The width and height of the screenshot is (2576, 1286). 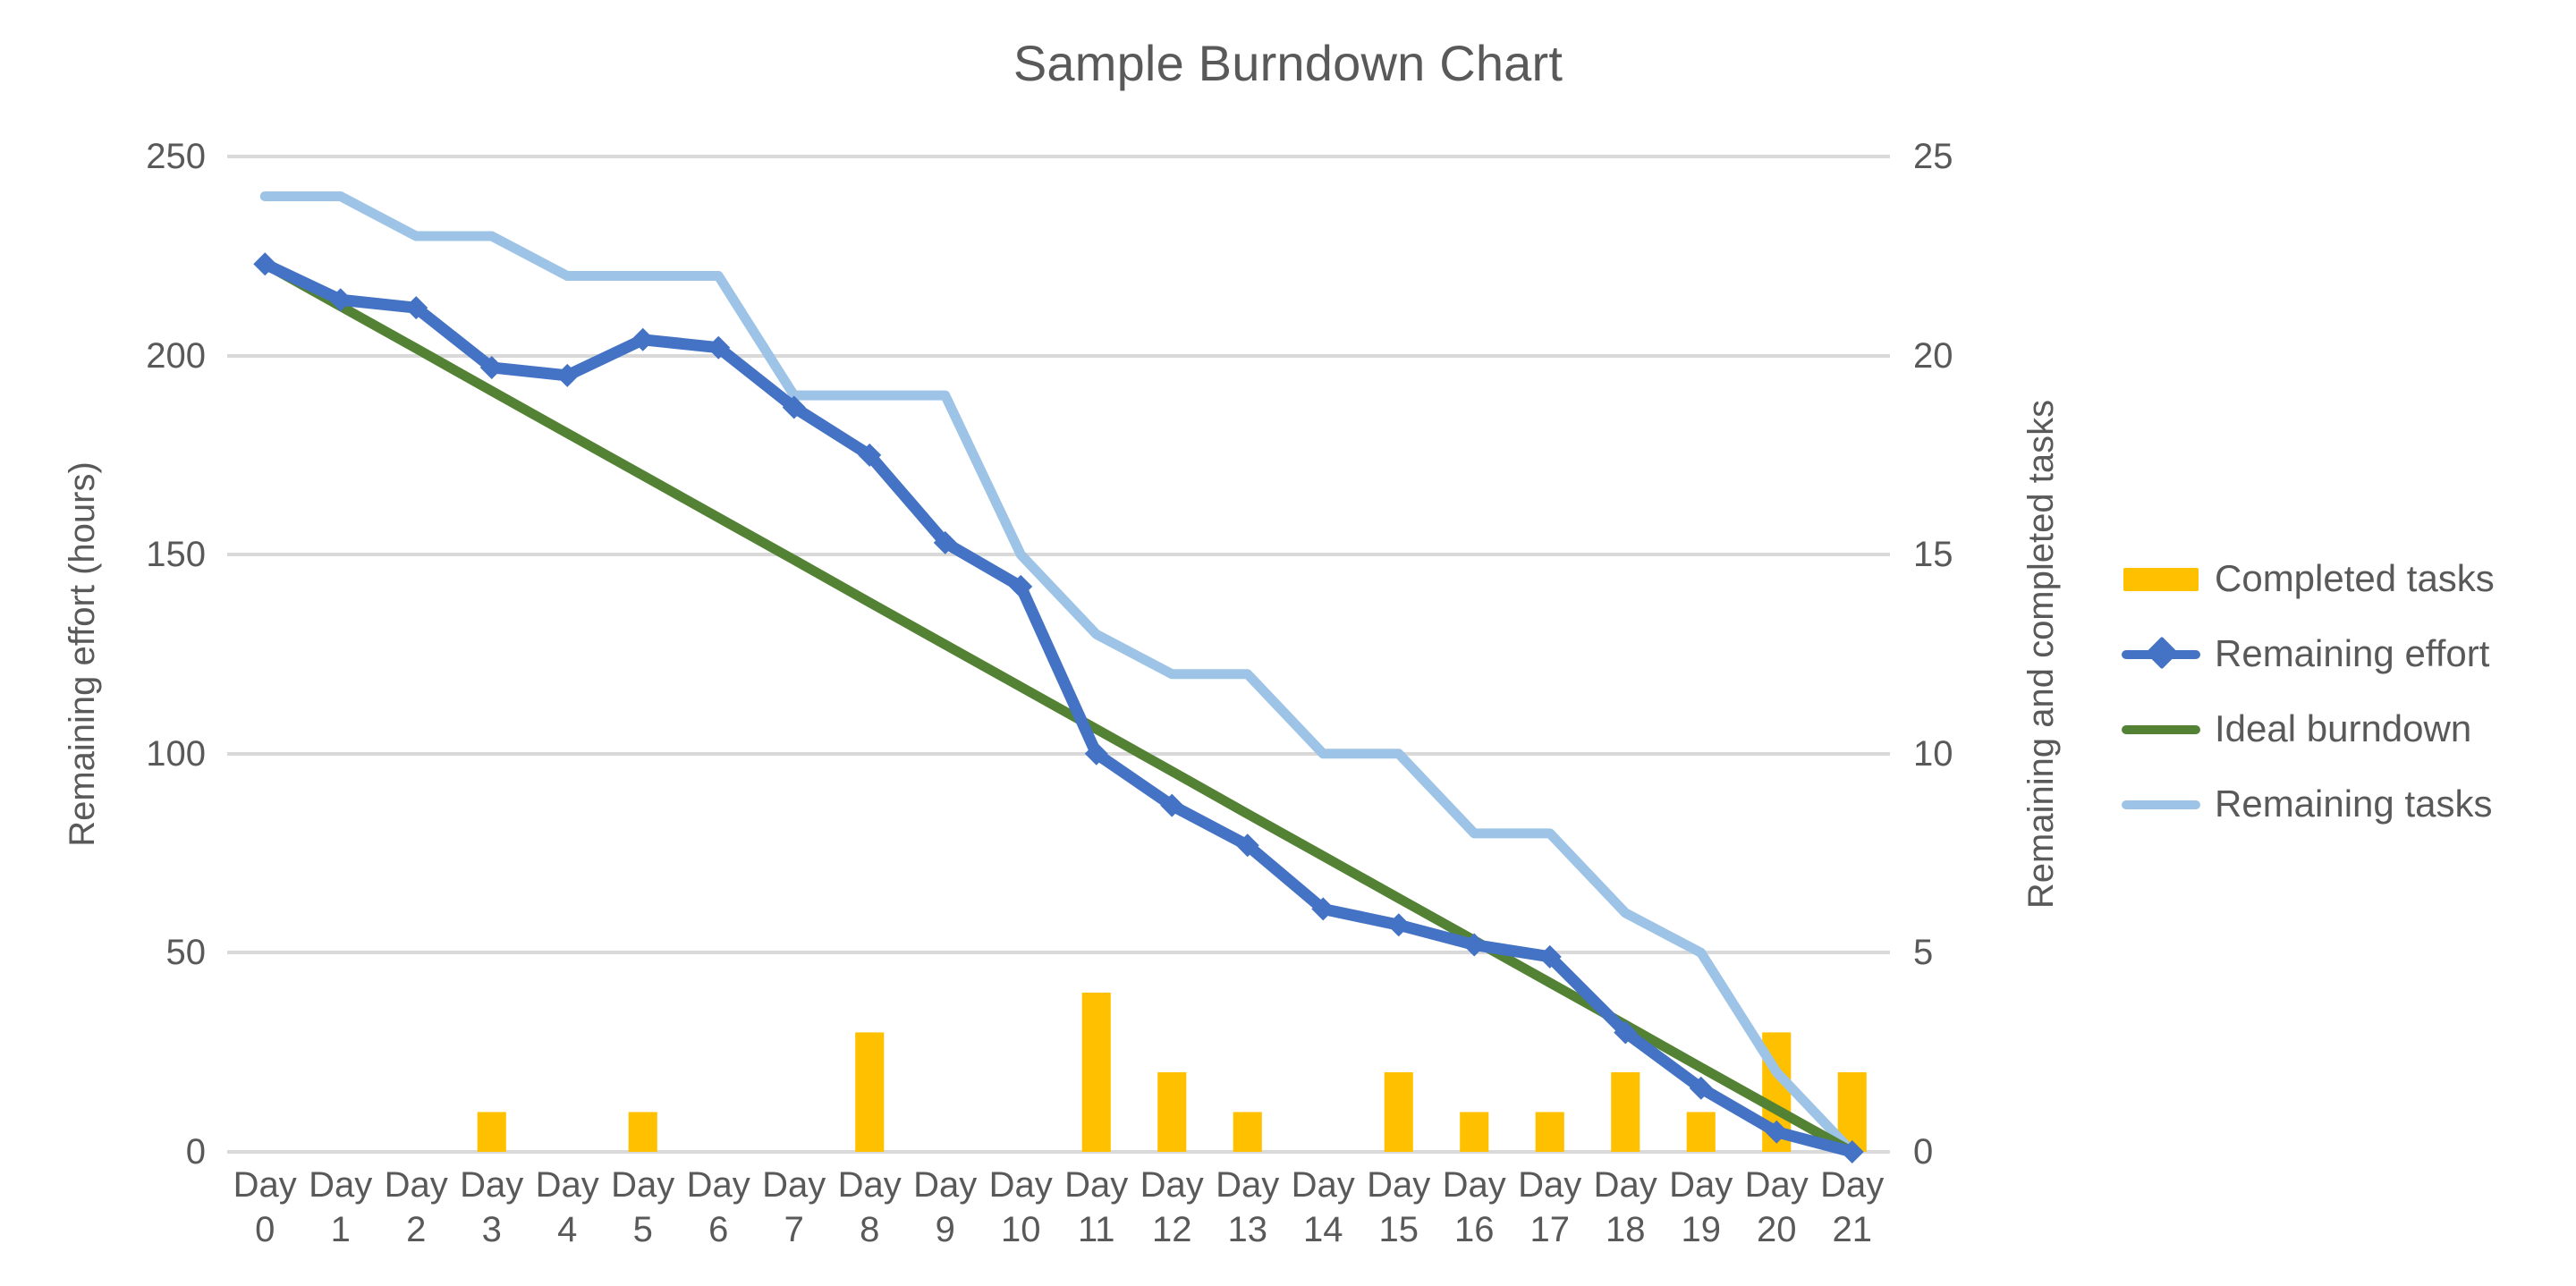 I want to click on x-axis-tick-label: Day 7, so click(x=795, y=1216).